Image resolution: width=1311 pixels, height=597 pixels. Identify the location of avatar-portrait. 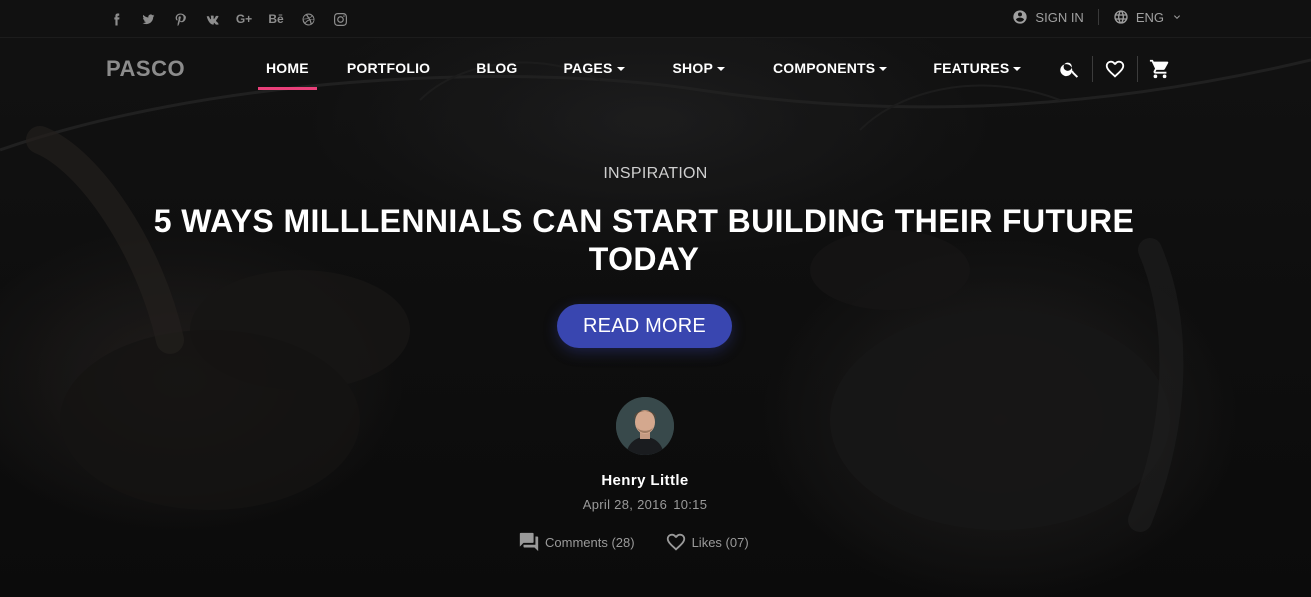
(645, 426).